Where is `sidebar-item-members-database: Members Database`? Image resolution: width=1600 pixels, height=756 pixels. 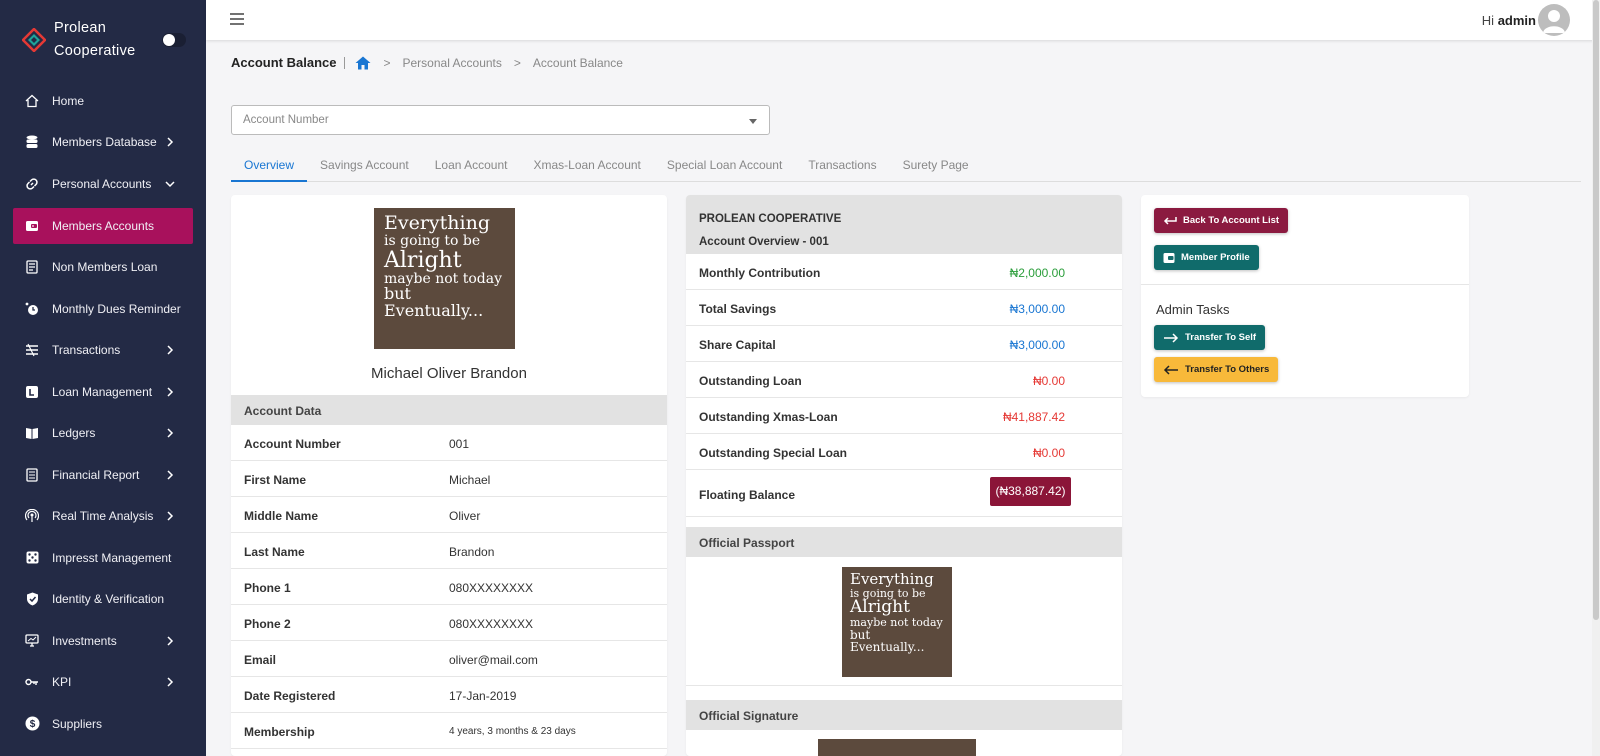 sidebar-item-members-database: Members Database is located at coordinates (103, 143).